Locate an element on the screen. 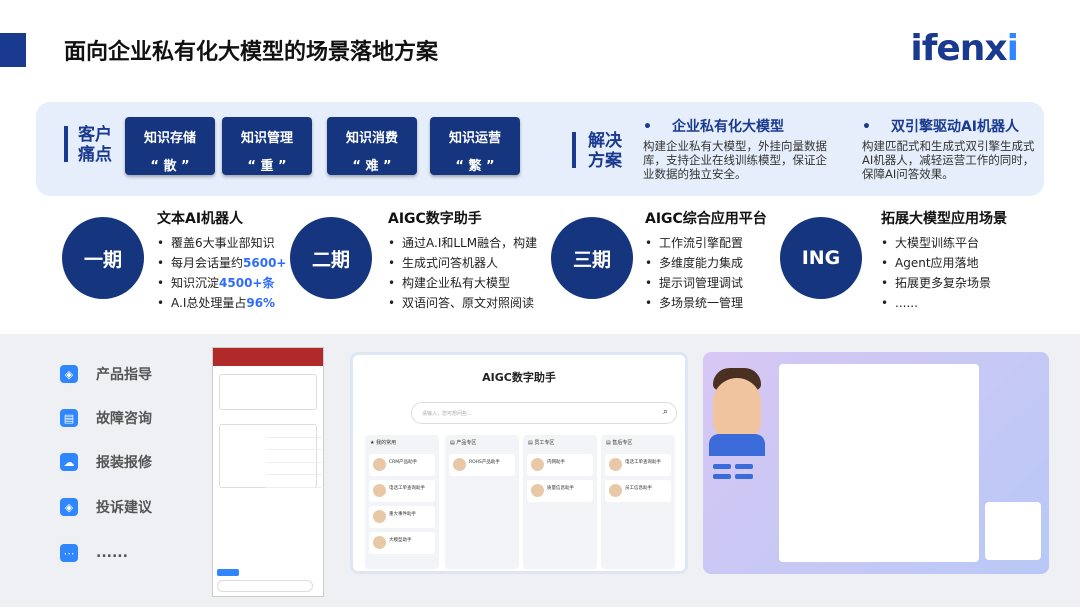  pain-card-sub: “ 重 ” is located at coordinates (267, 166).